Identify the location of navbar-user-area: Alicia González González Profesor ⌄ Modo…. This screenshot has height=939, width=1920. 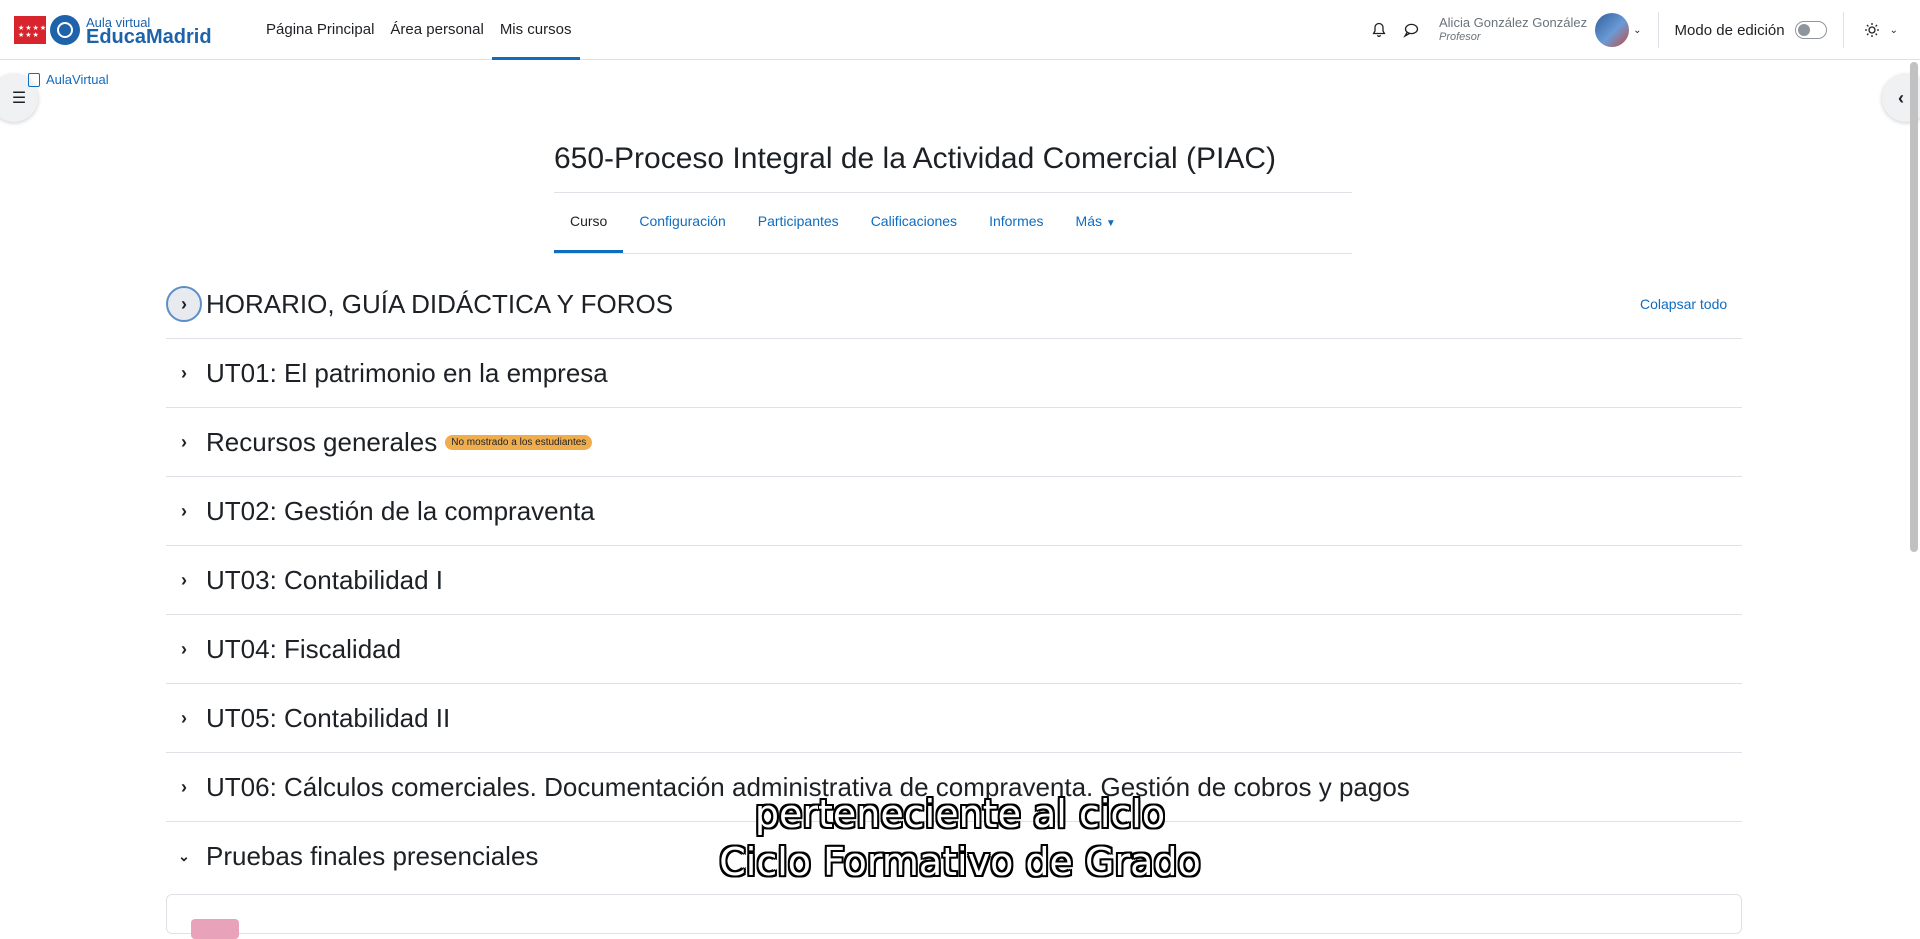
(1643, 30).